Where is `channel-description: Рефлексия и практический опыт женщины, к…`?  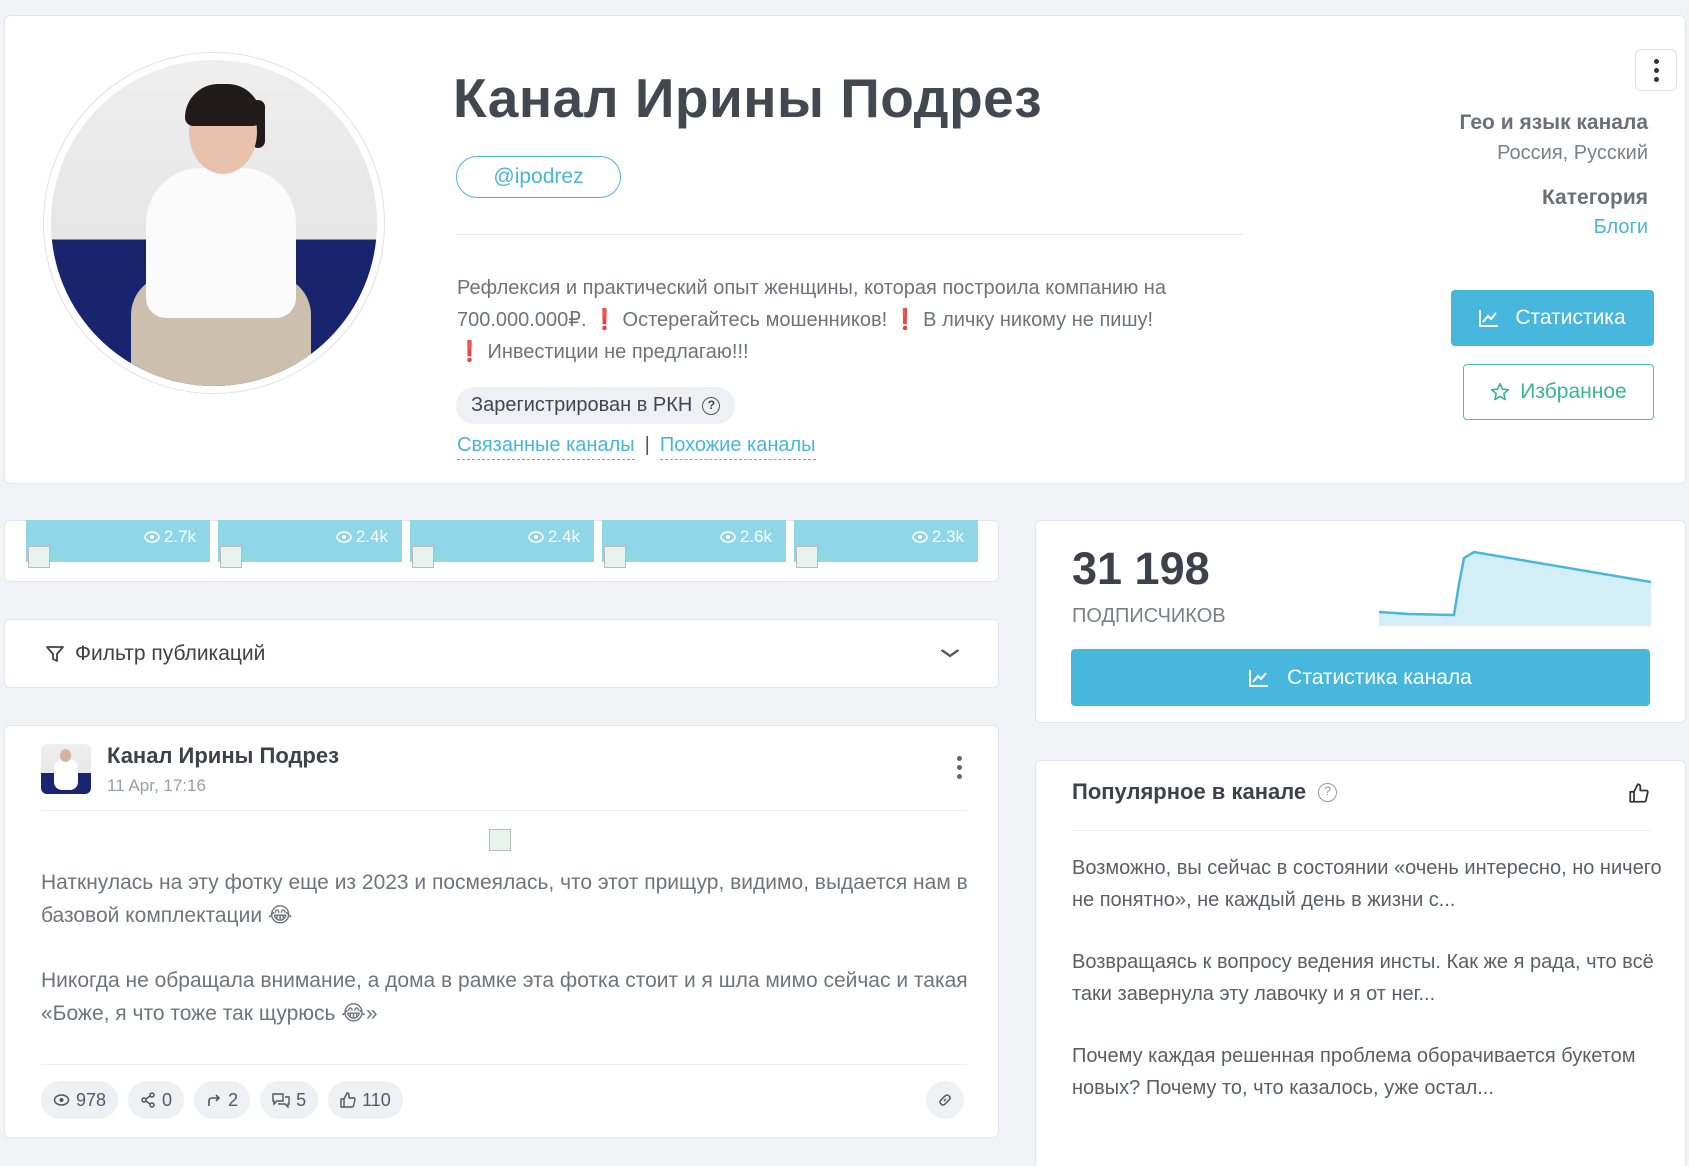 channel-description: Рефлексия и практический опыт женщины, к… is located at coordinates (811, 320).